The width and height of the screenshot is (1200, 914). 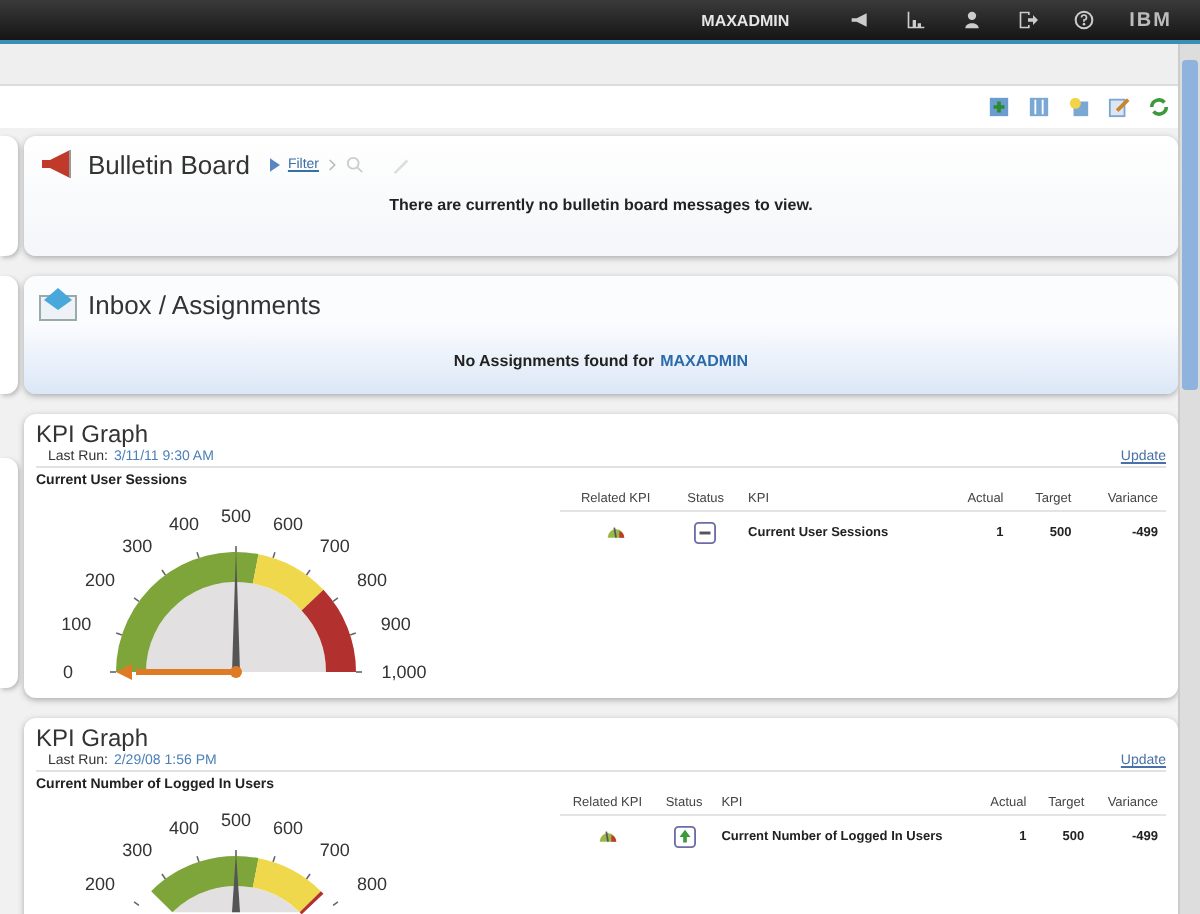 What do you see at coordinates (1119, 107) in the screenshot?
I see `edit-icon` at bounding box center [1119, 107].